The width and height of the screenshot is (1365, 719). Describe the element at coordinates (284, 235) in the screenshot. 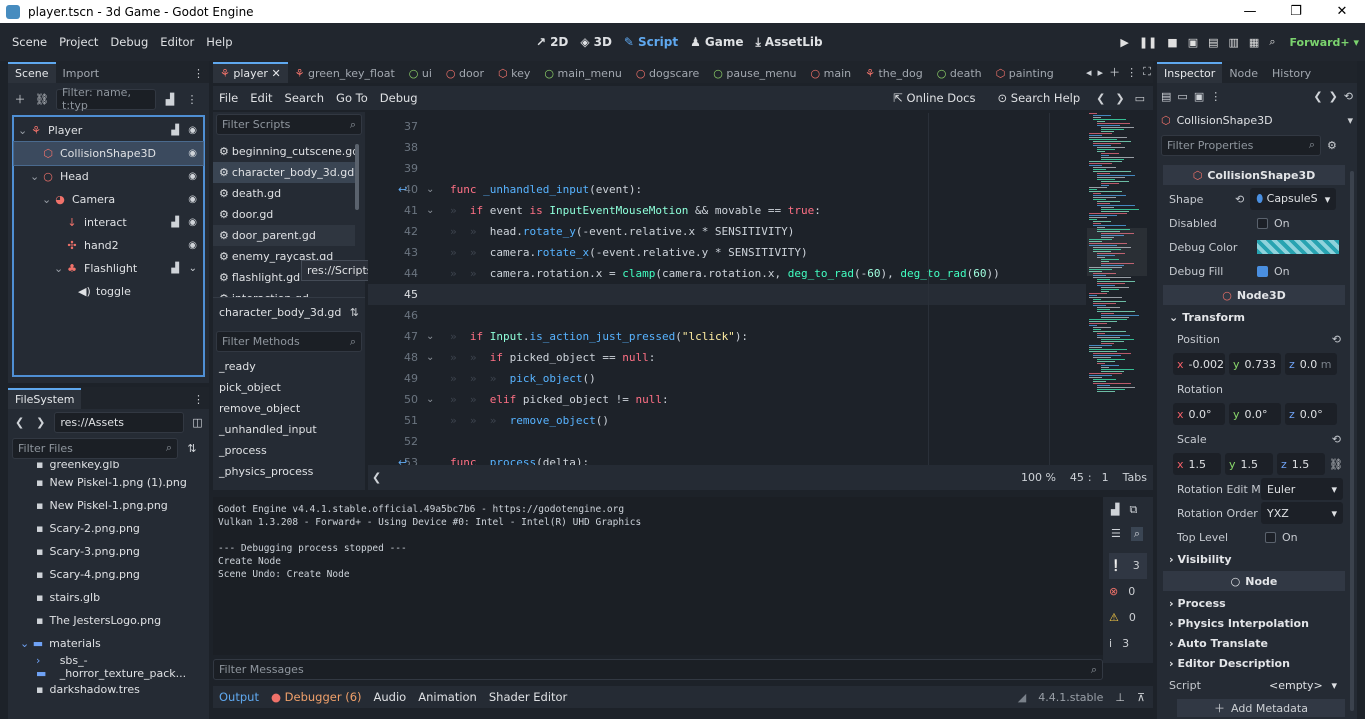

I see `script-list-item: ⚙ door_parent.gd` at that location.